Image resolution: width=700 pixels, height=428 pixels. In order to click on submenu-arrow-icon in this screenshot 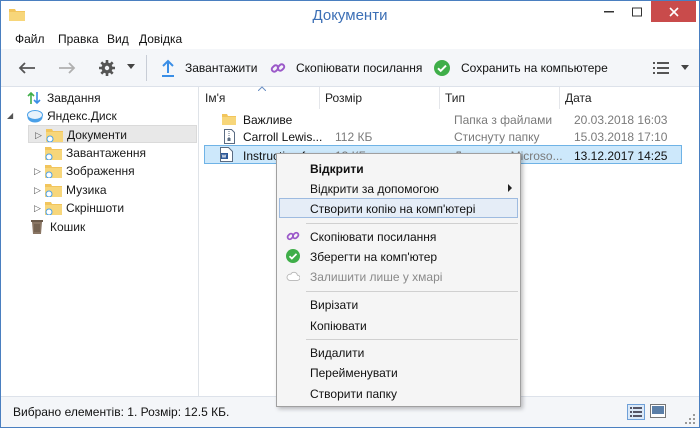, I will do `click(510, 188)`.